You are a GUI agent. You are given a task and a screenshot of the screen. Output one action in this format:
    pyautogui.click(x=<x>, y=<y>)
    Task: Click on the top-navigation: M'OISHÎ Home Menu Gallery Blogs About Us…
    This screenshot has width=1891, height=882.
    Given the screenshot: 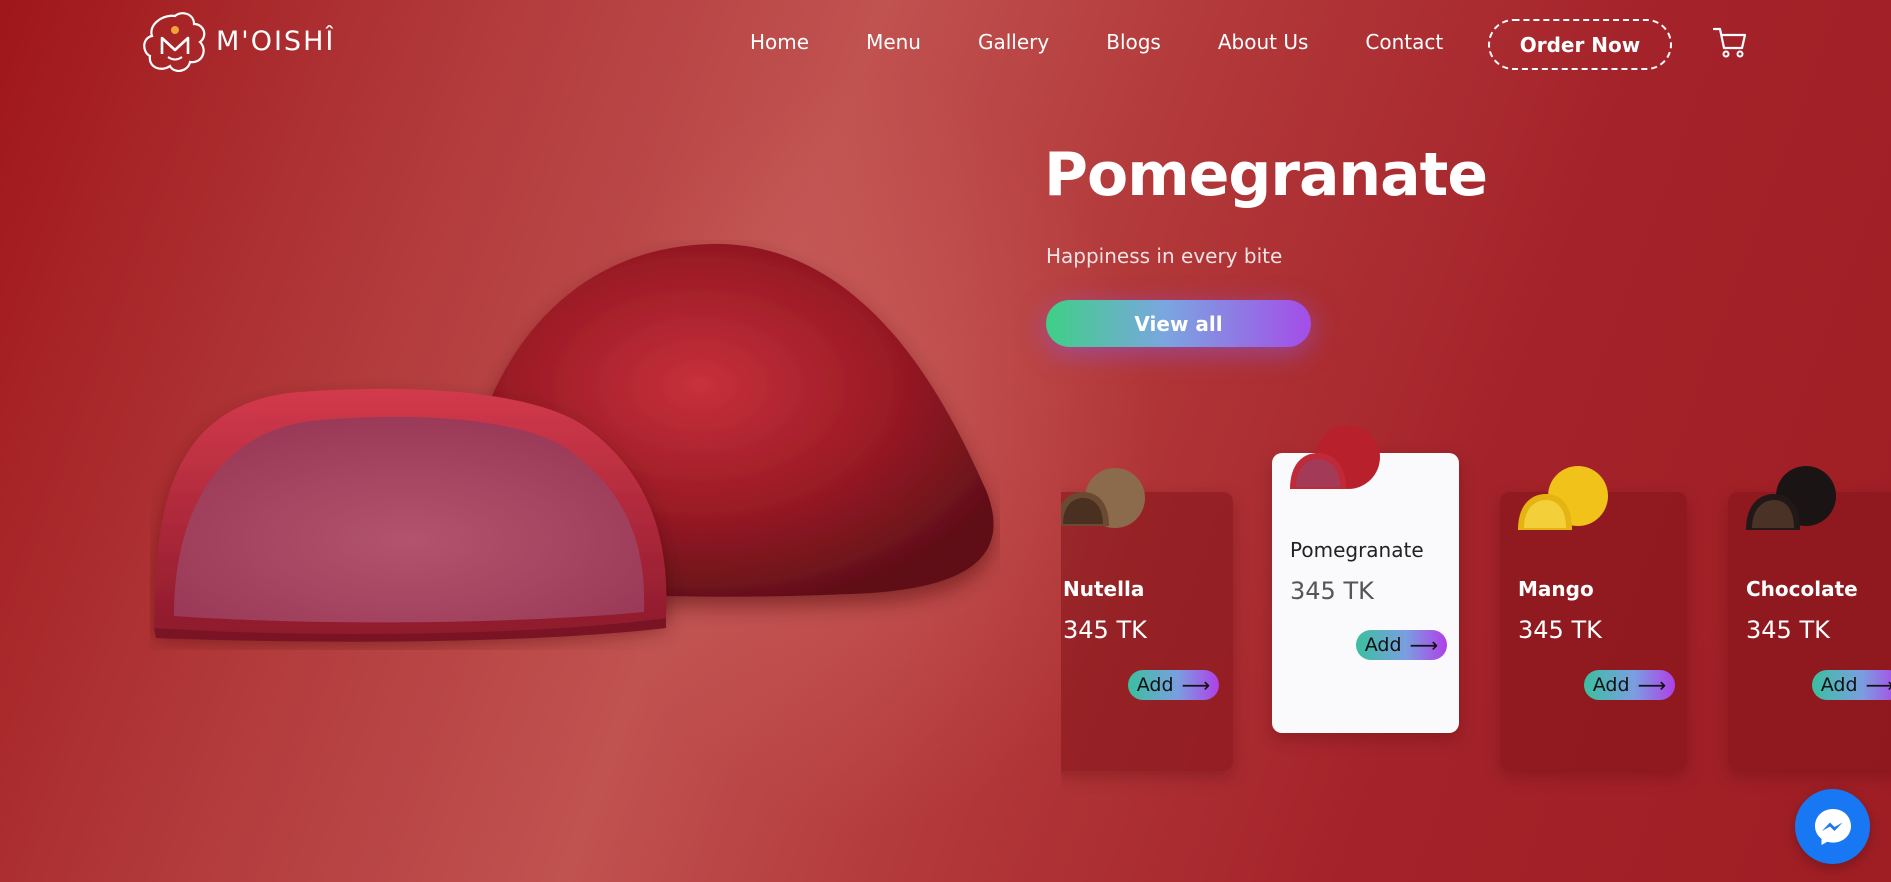 What is the action you would take?
    pyautogui.click(x=945, y=45)
    